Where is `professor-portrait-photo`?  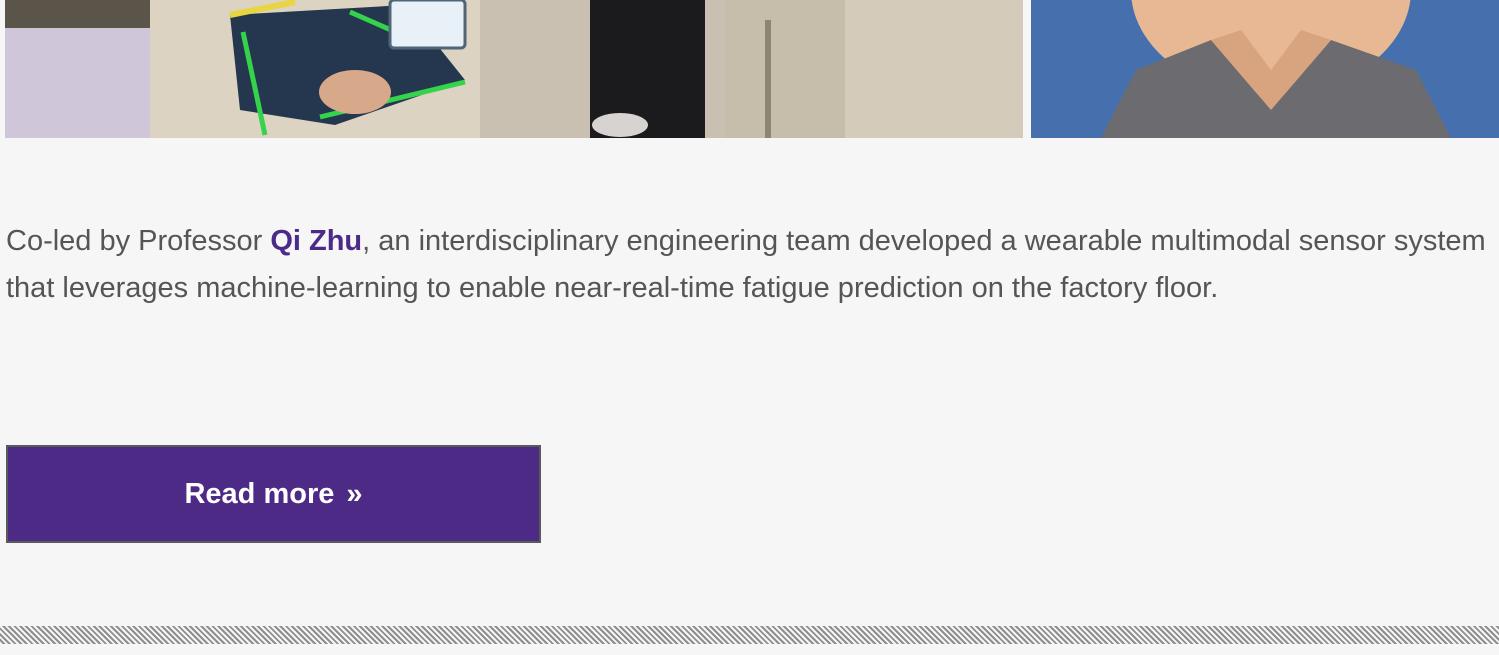 professor-portrait-photo is located at coordinates (1265, 69).